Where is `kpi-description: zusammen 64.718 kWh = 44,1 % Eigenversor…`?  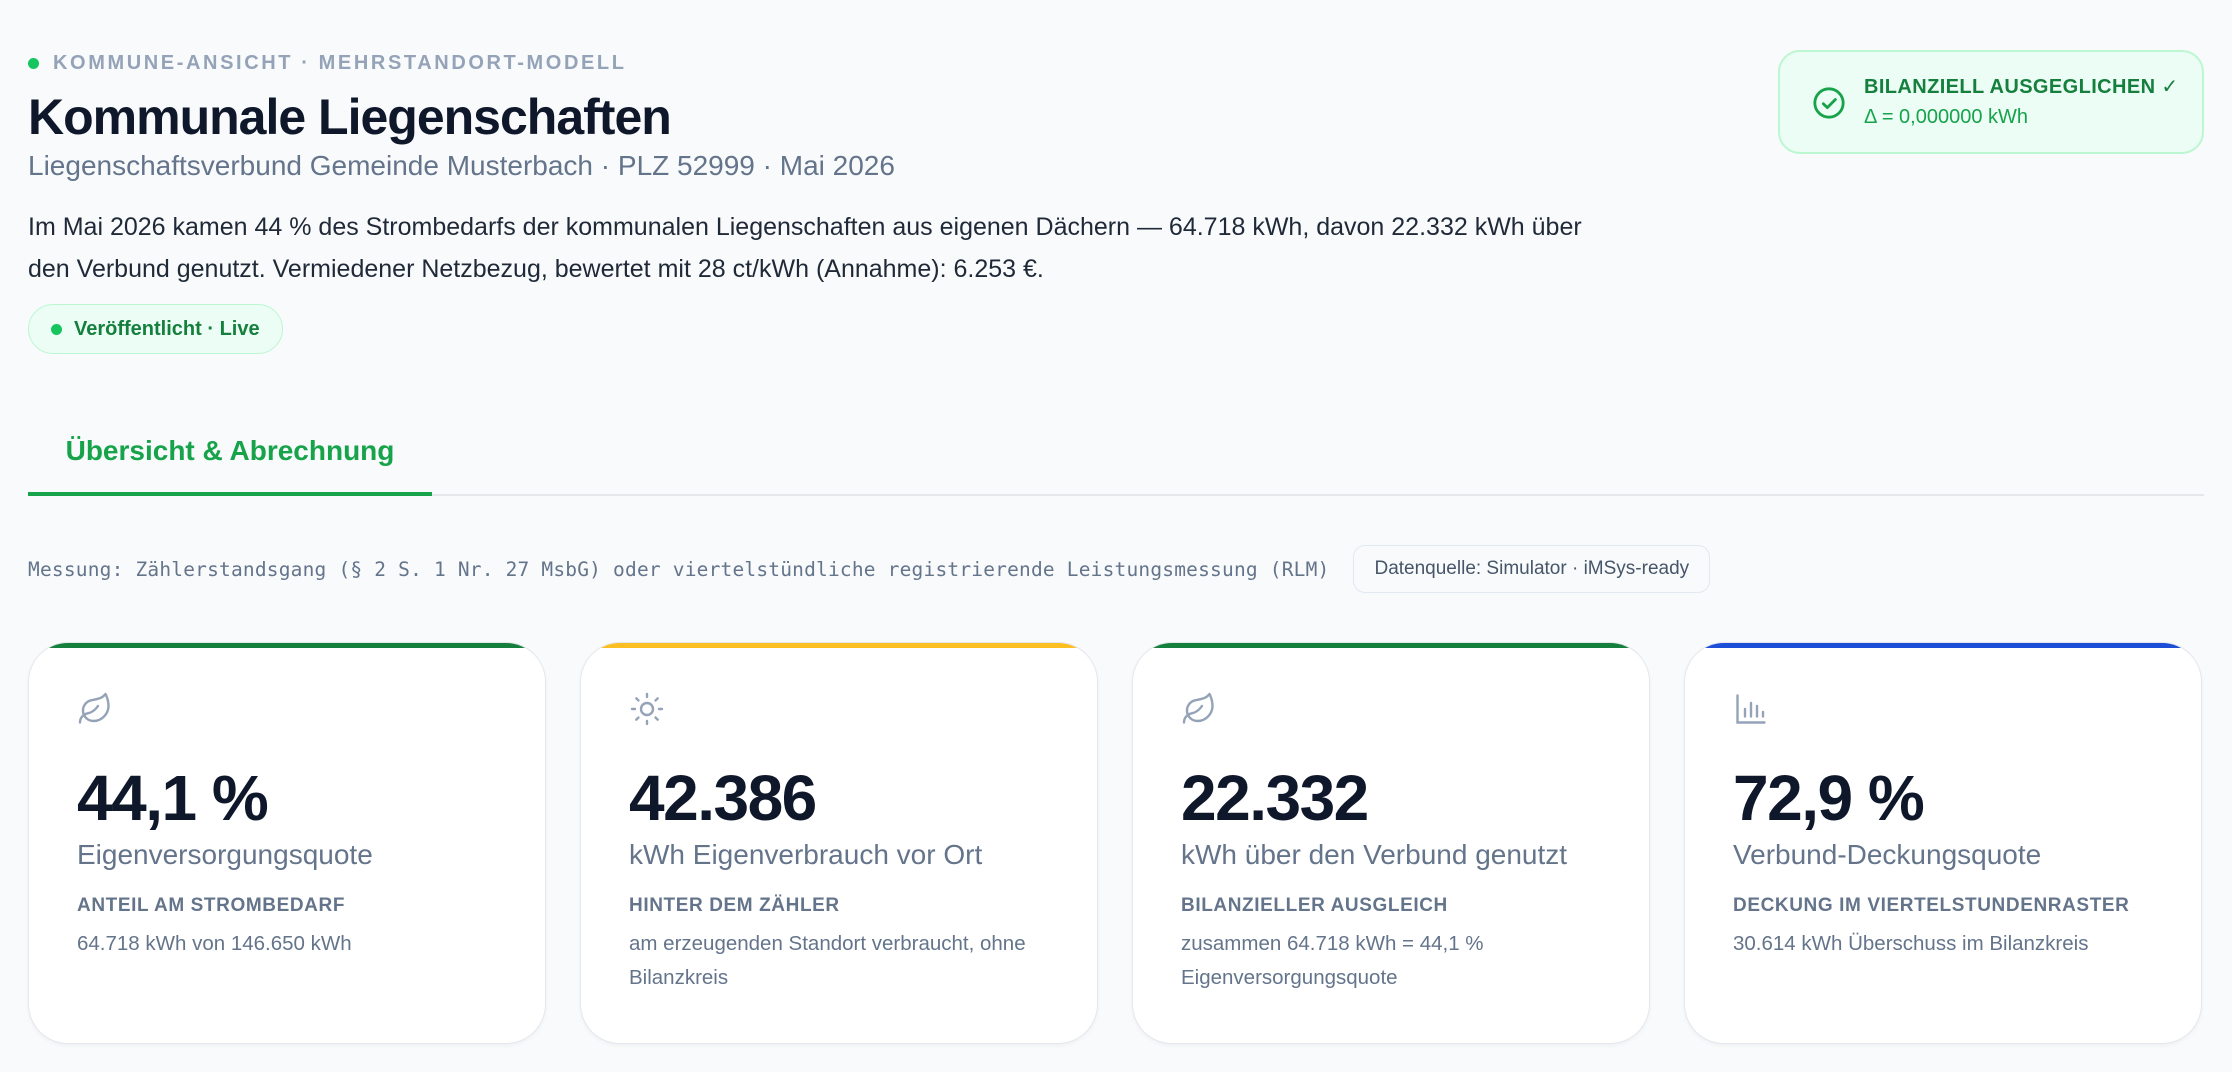 kpi-description: zusammen 64.718 kWh = 44,1 % Eigenversor… is located at coordinates (1332, 960).